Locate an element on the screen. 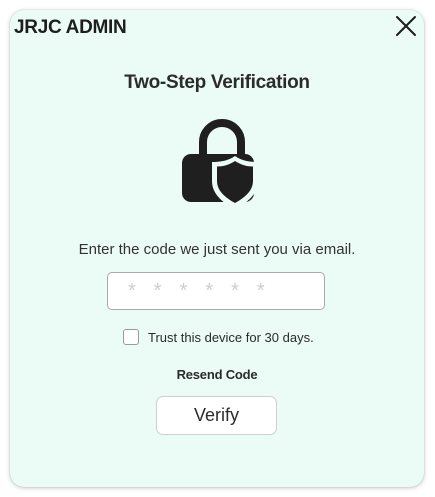 Image resolution: width=435 pixels, height=497 pixels. resend-row: Resend Code is located at coordinates (217, 375).